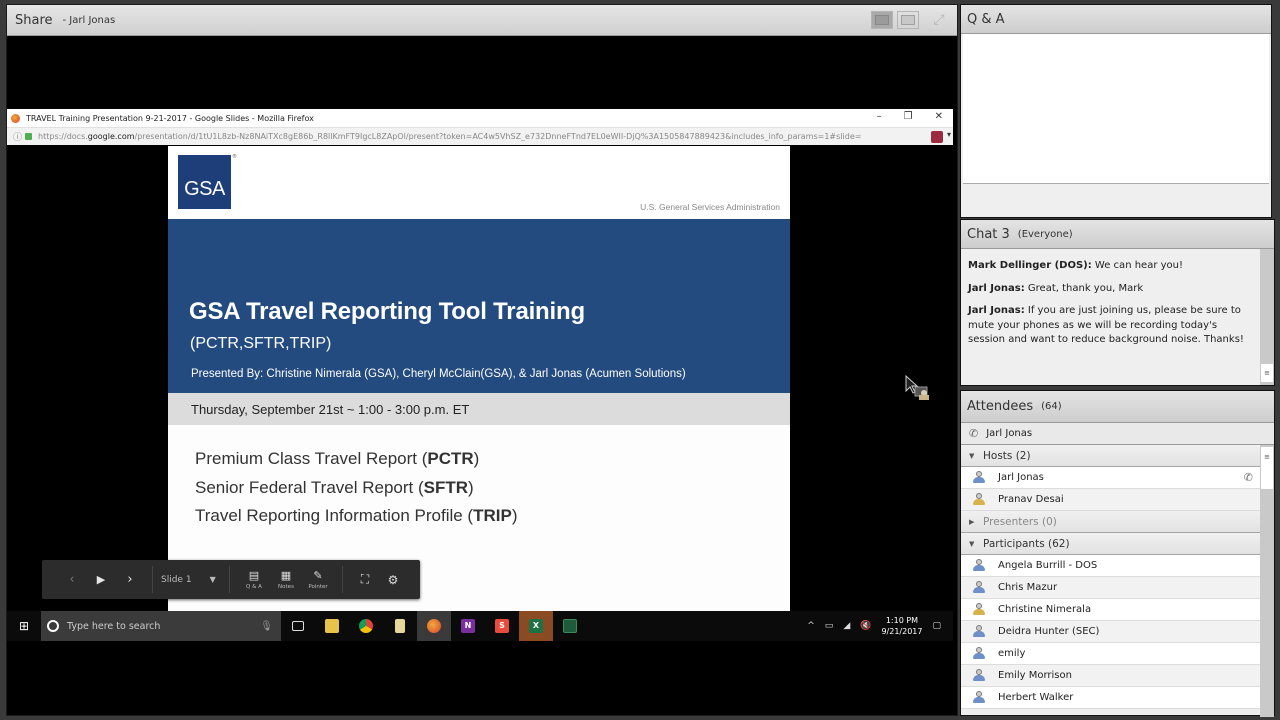 The image size is (1280, 720). What do you see at coordinates (450, 458) in the screenshot?
I see `item-abbr: PCTR` at bounding box center [450, 458].